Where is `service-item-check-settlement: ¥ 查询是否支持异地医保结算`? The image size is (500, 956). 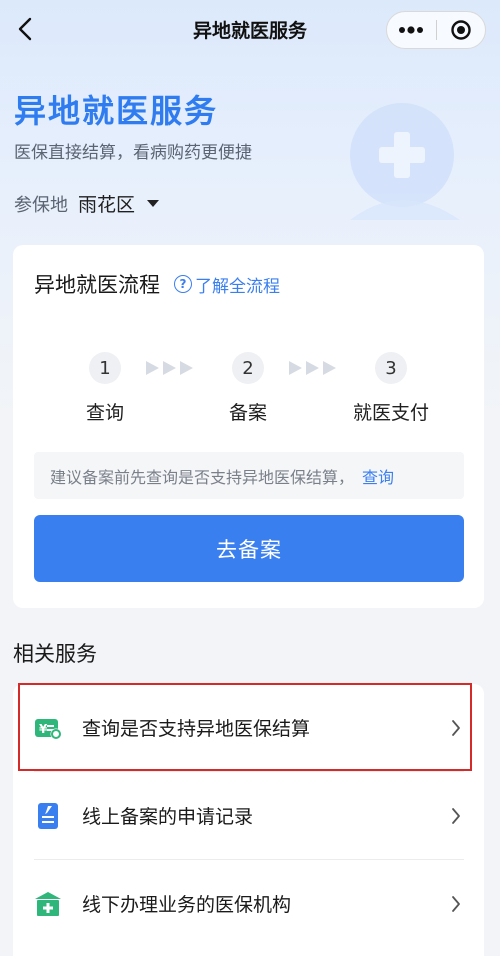 service-item-check-settlement: ¥ 查询是否支持异地医保结算 is located at coordinates (249, 727).